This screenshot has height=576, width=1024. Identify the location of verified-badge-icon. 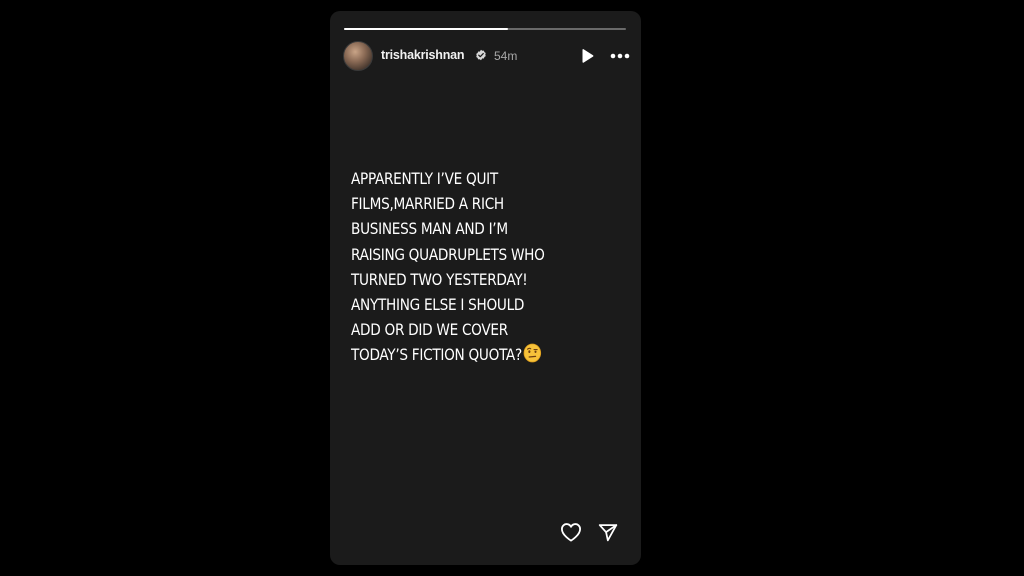
(481, 55).